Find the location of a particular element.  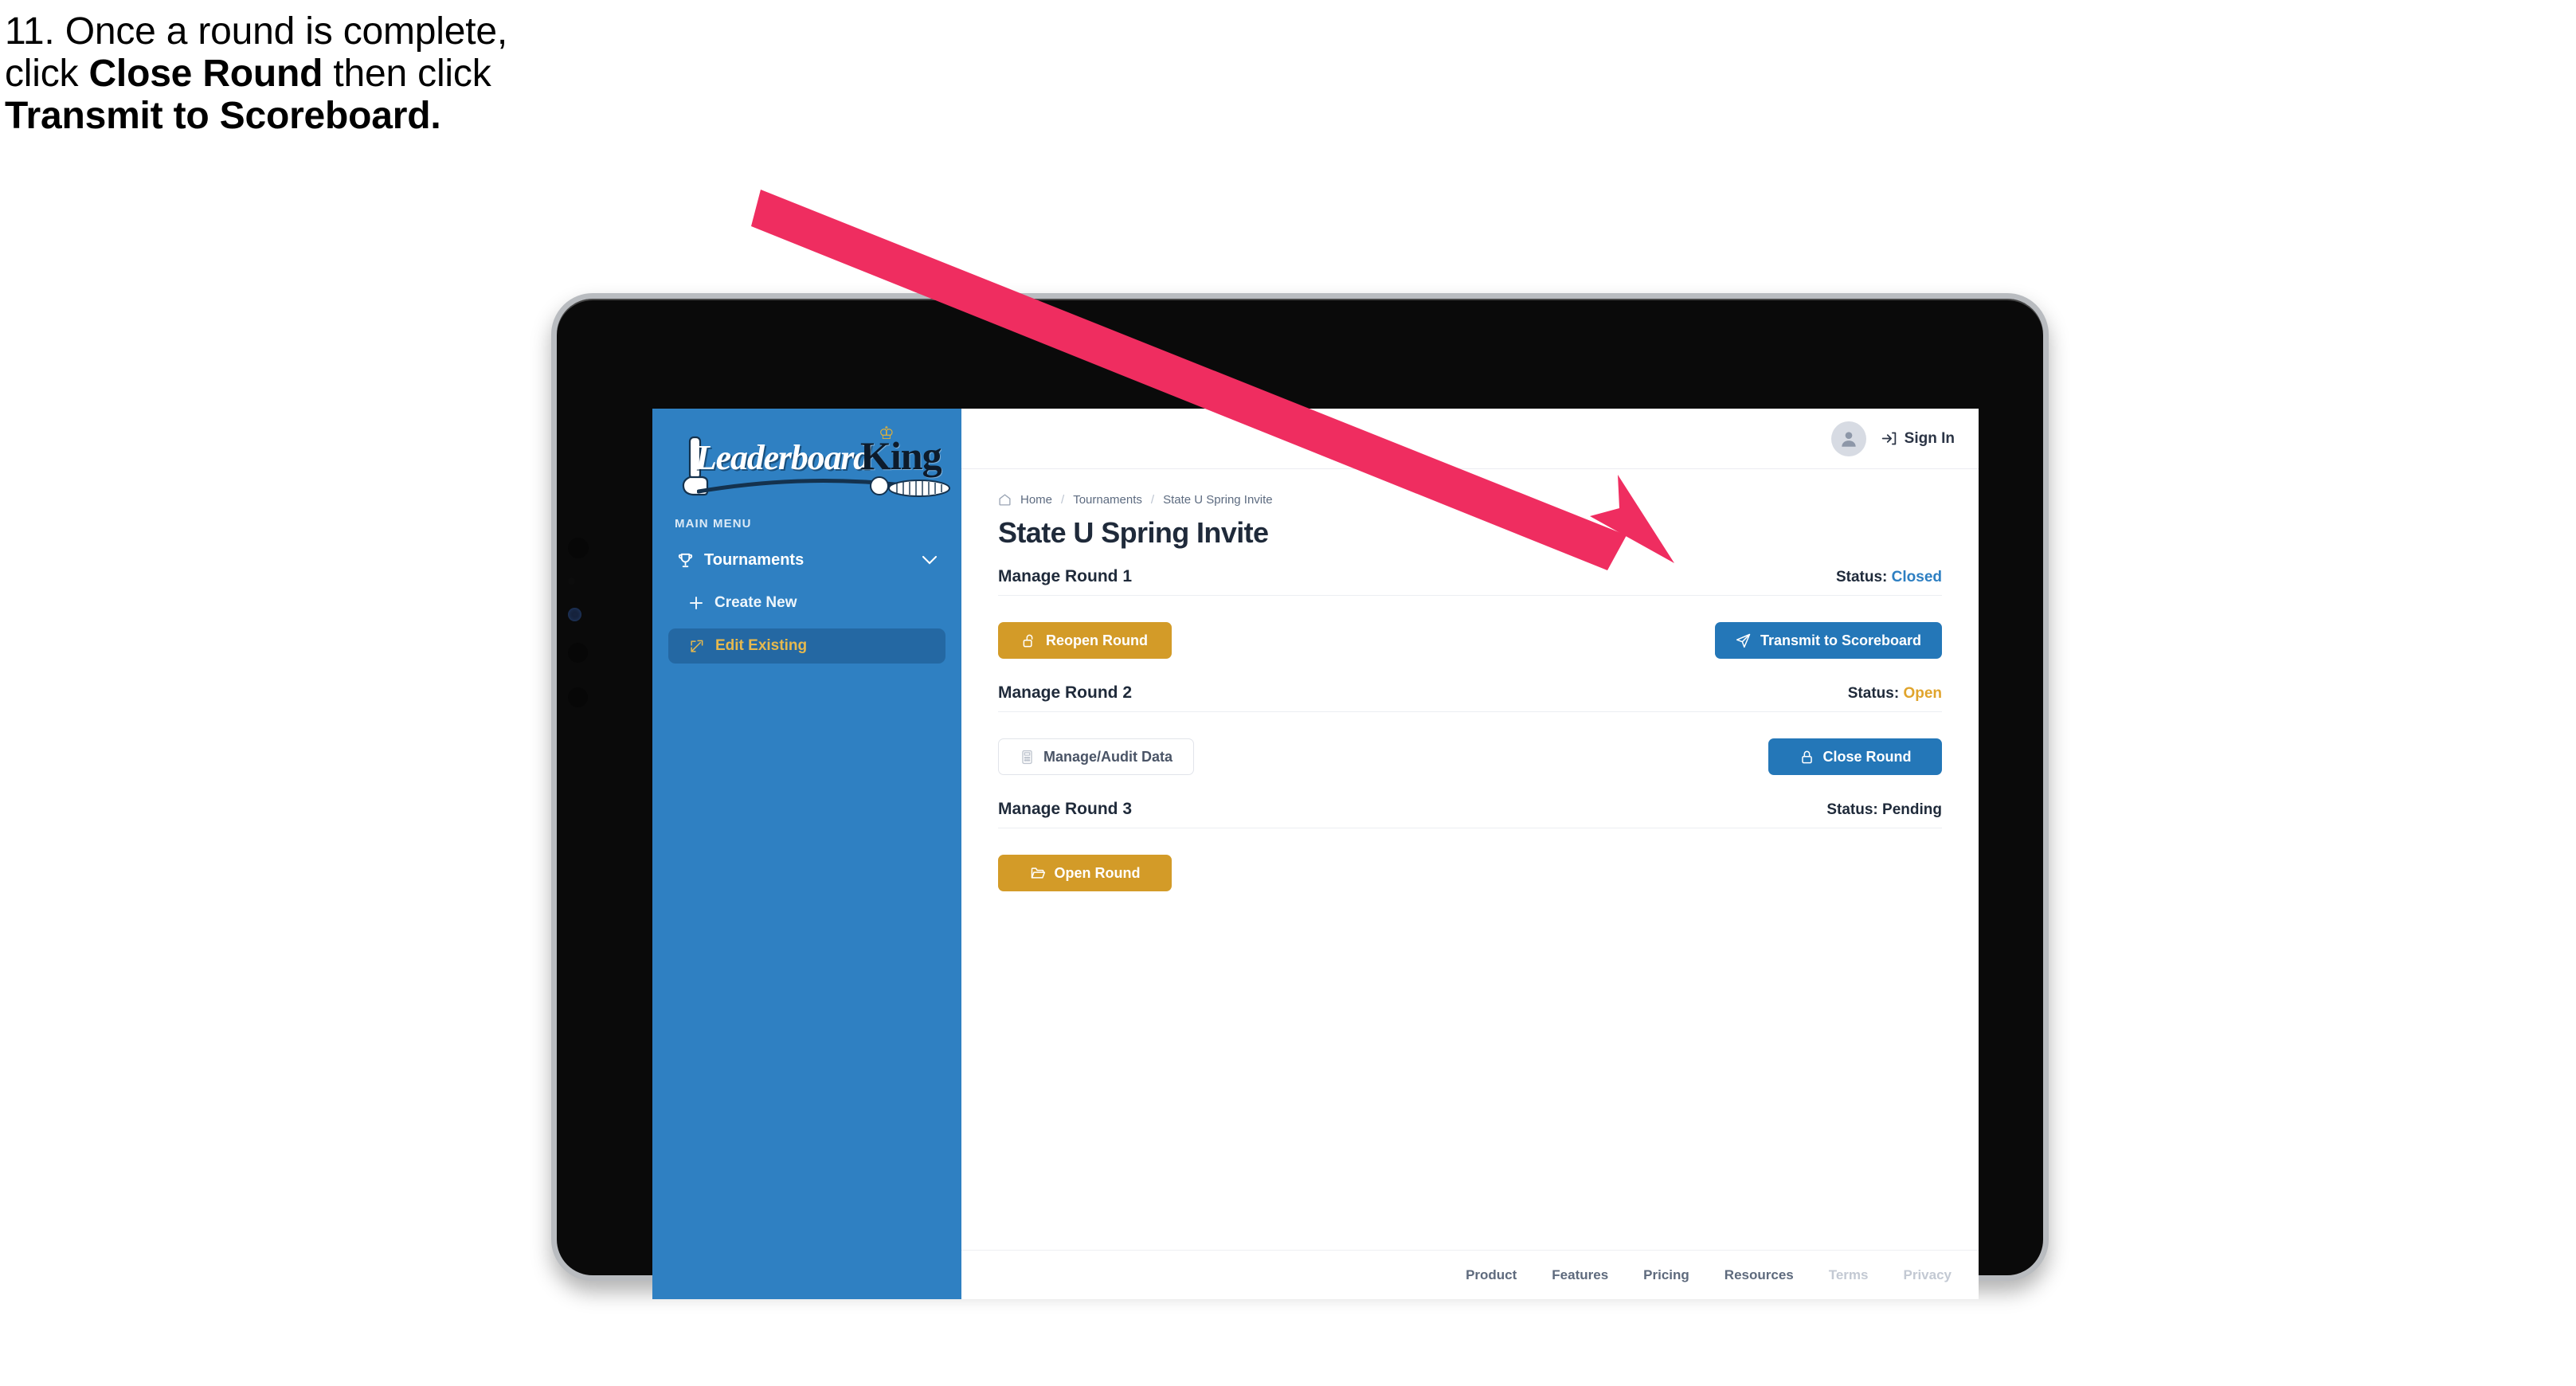

login-arrow-icon is located at coordinates (1889, 438).